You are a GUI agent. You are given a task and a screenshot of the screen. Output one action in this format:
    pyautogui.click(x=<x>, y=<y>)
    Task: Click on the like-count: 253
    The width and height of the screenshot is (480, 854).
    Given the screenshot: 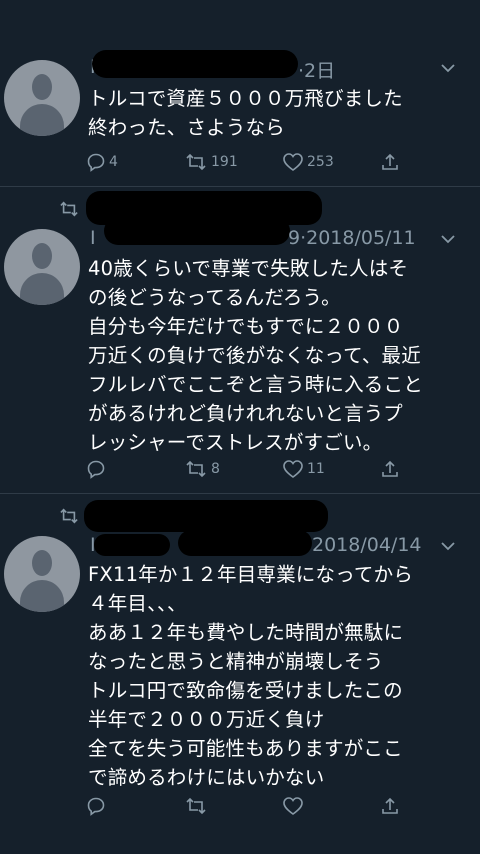 What is the action you would take?
    pyautogui.click(x=320, y=162)
    